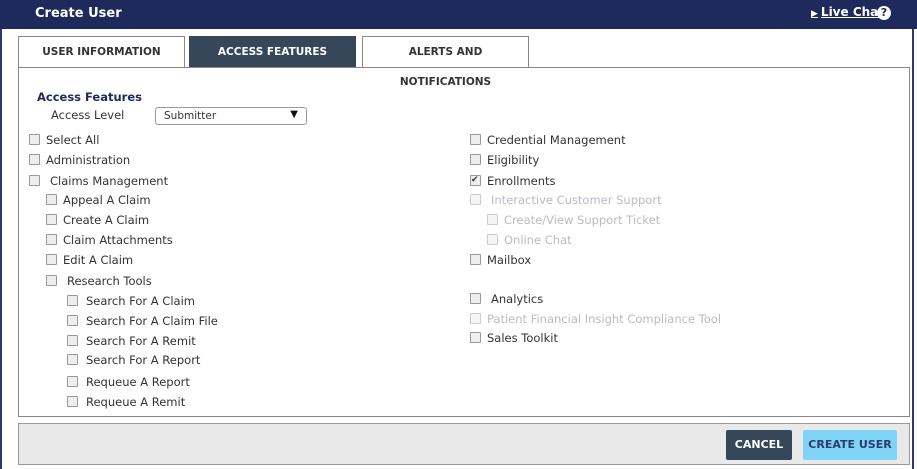 This screenshot has width=917, height=469. What do you see at coordinates (131, 341) in the screenshot?
I see `checkbox-search-for-a-remit: Search For A Remit` at bounding box center [131, 341].